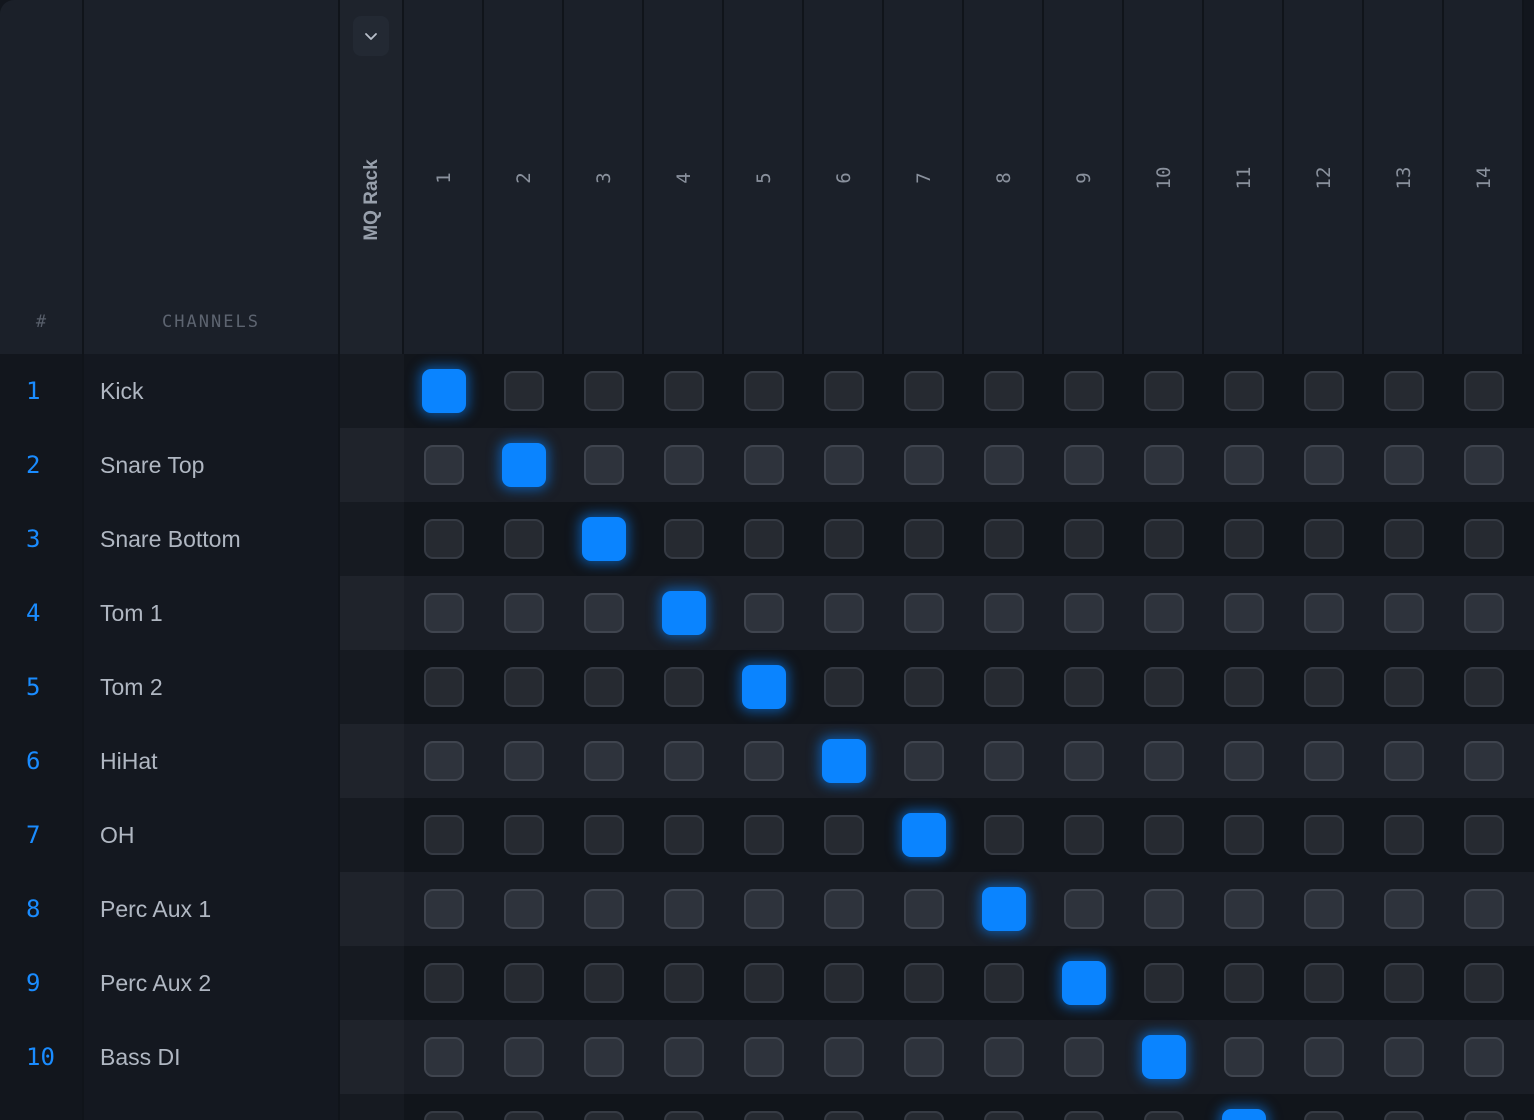  What do you see at coordinates (764, 177) in the screenshot?
I see `output-column-header: 5` at bounding box center [764, 177].